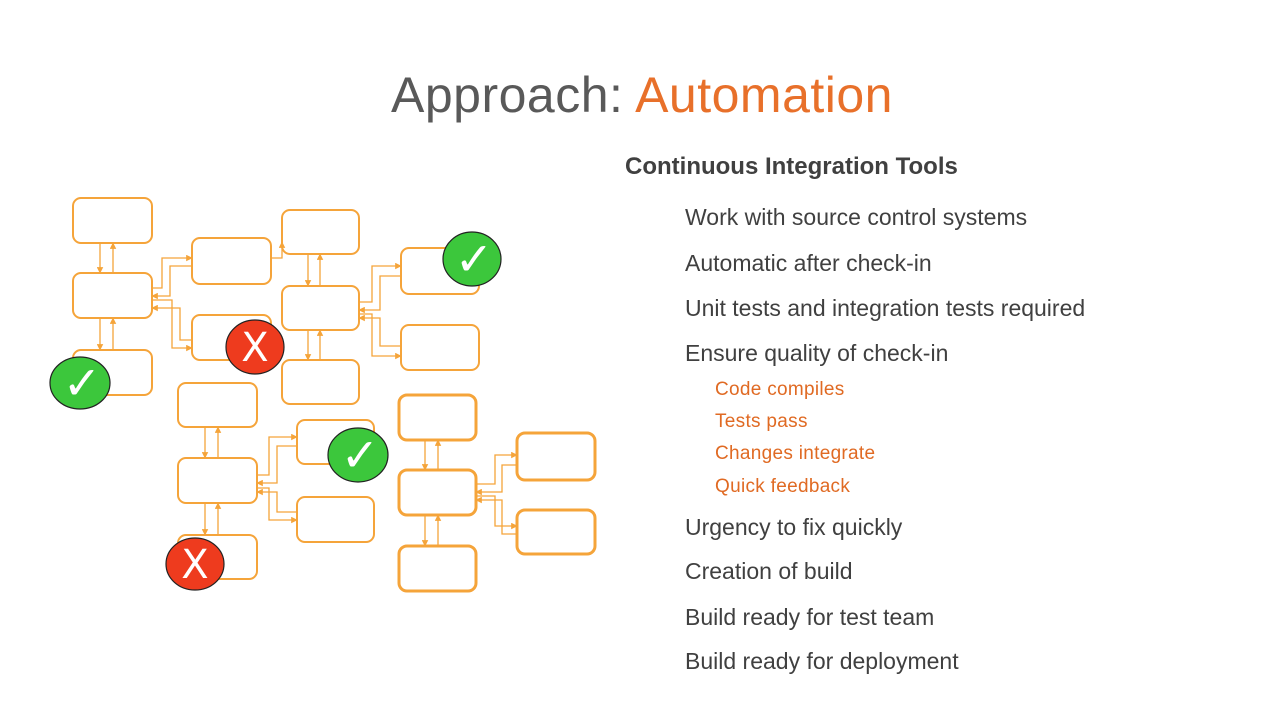  Describe the element at coordinates (795, 453) in the screenshot. I see `sub-bullet-item: Changes integrate` at that location.